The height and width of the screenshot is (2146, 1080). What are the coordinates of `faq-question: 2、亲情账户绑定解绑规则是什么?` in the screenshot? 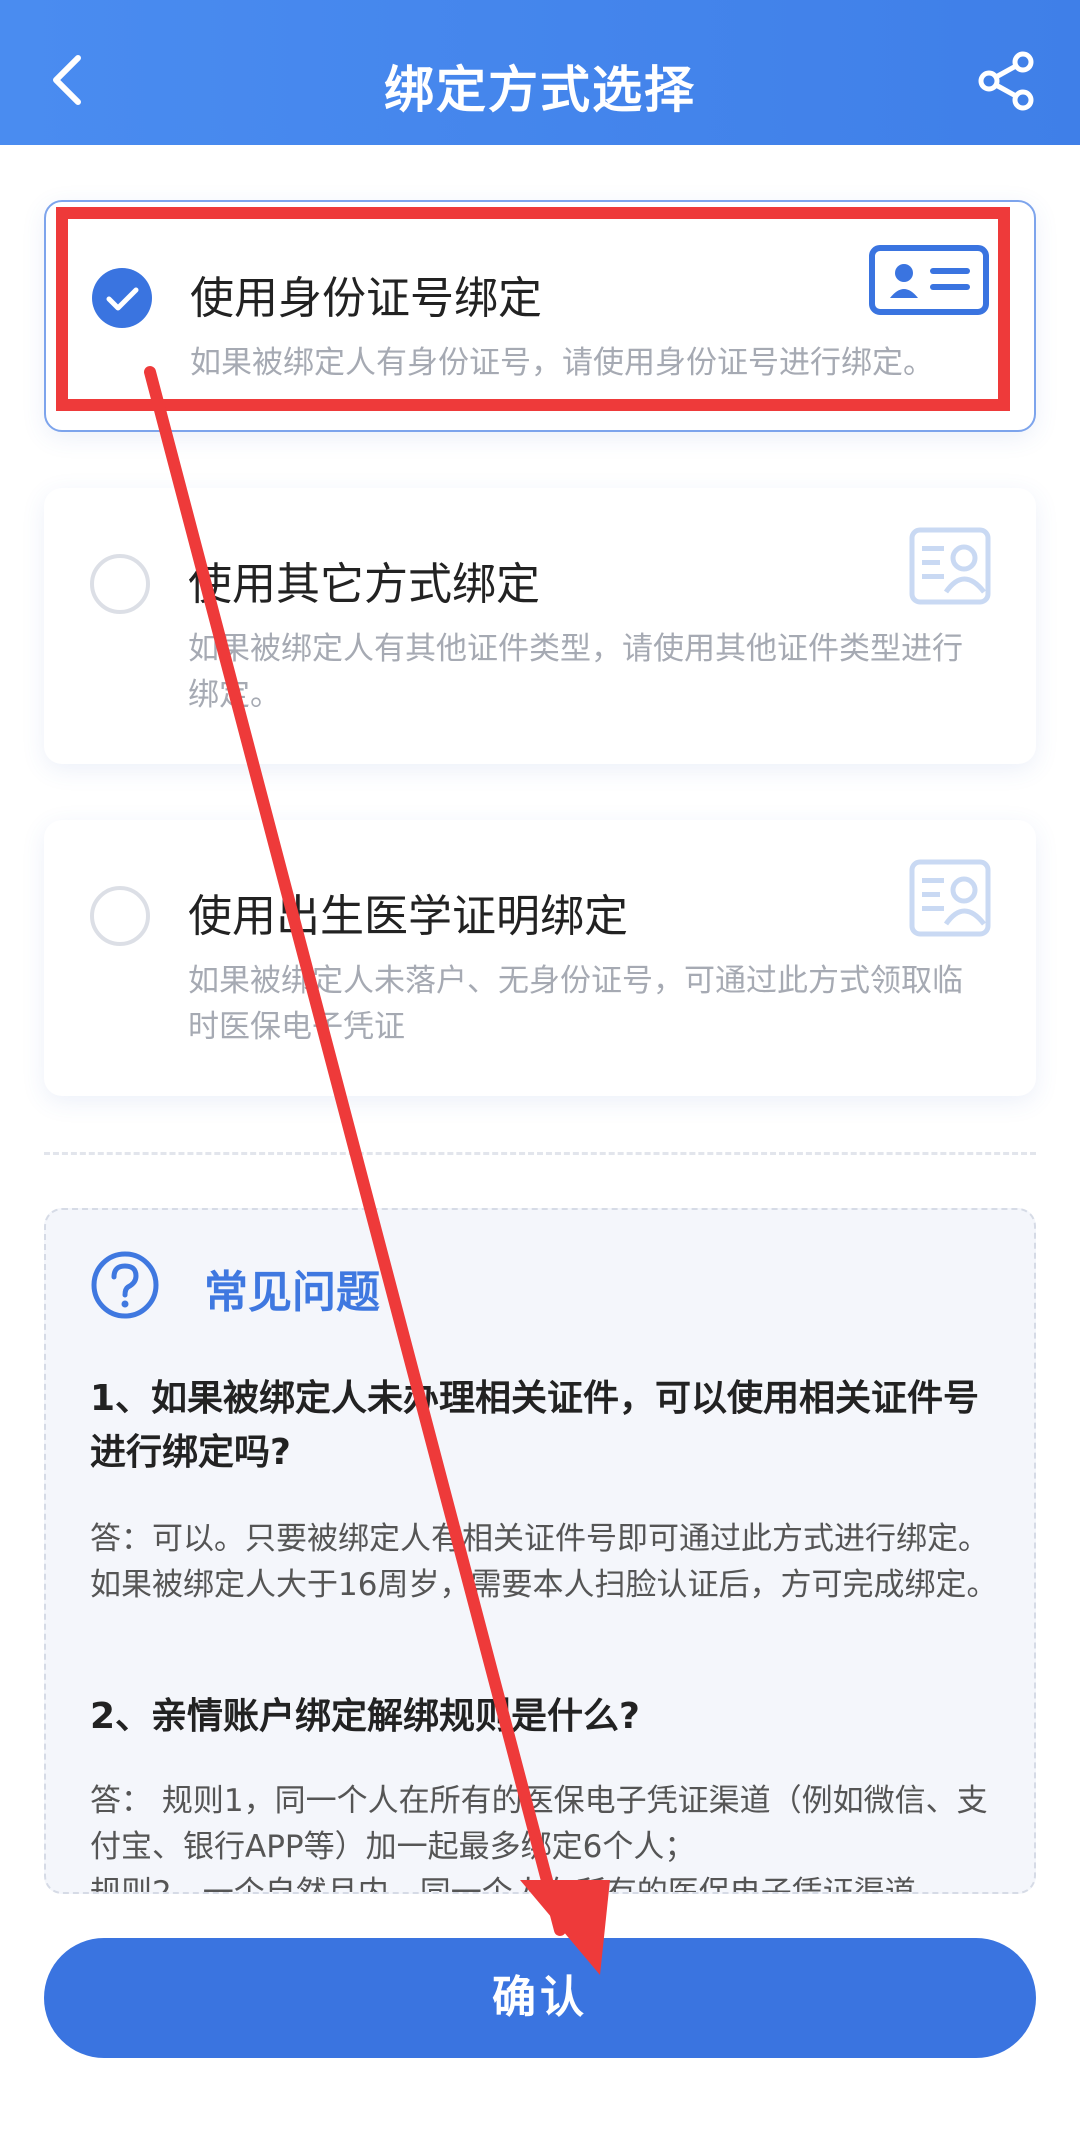 It's located at (365, 1716).